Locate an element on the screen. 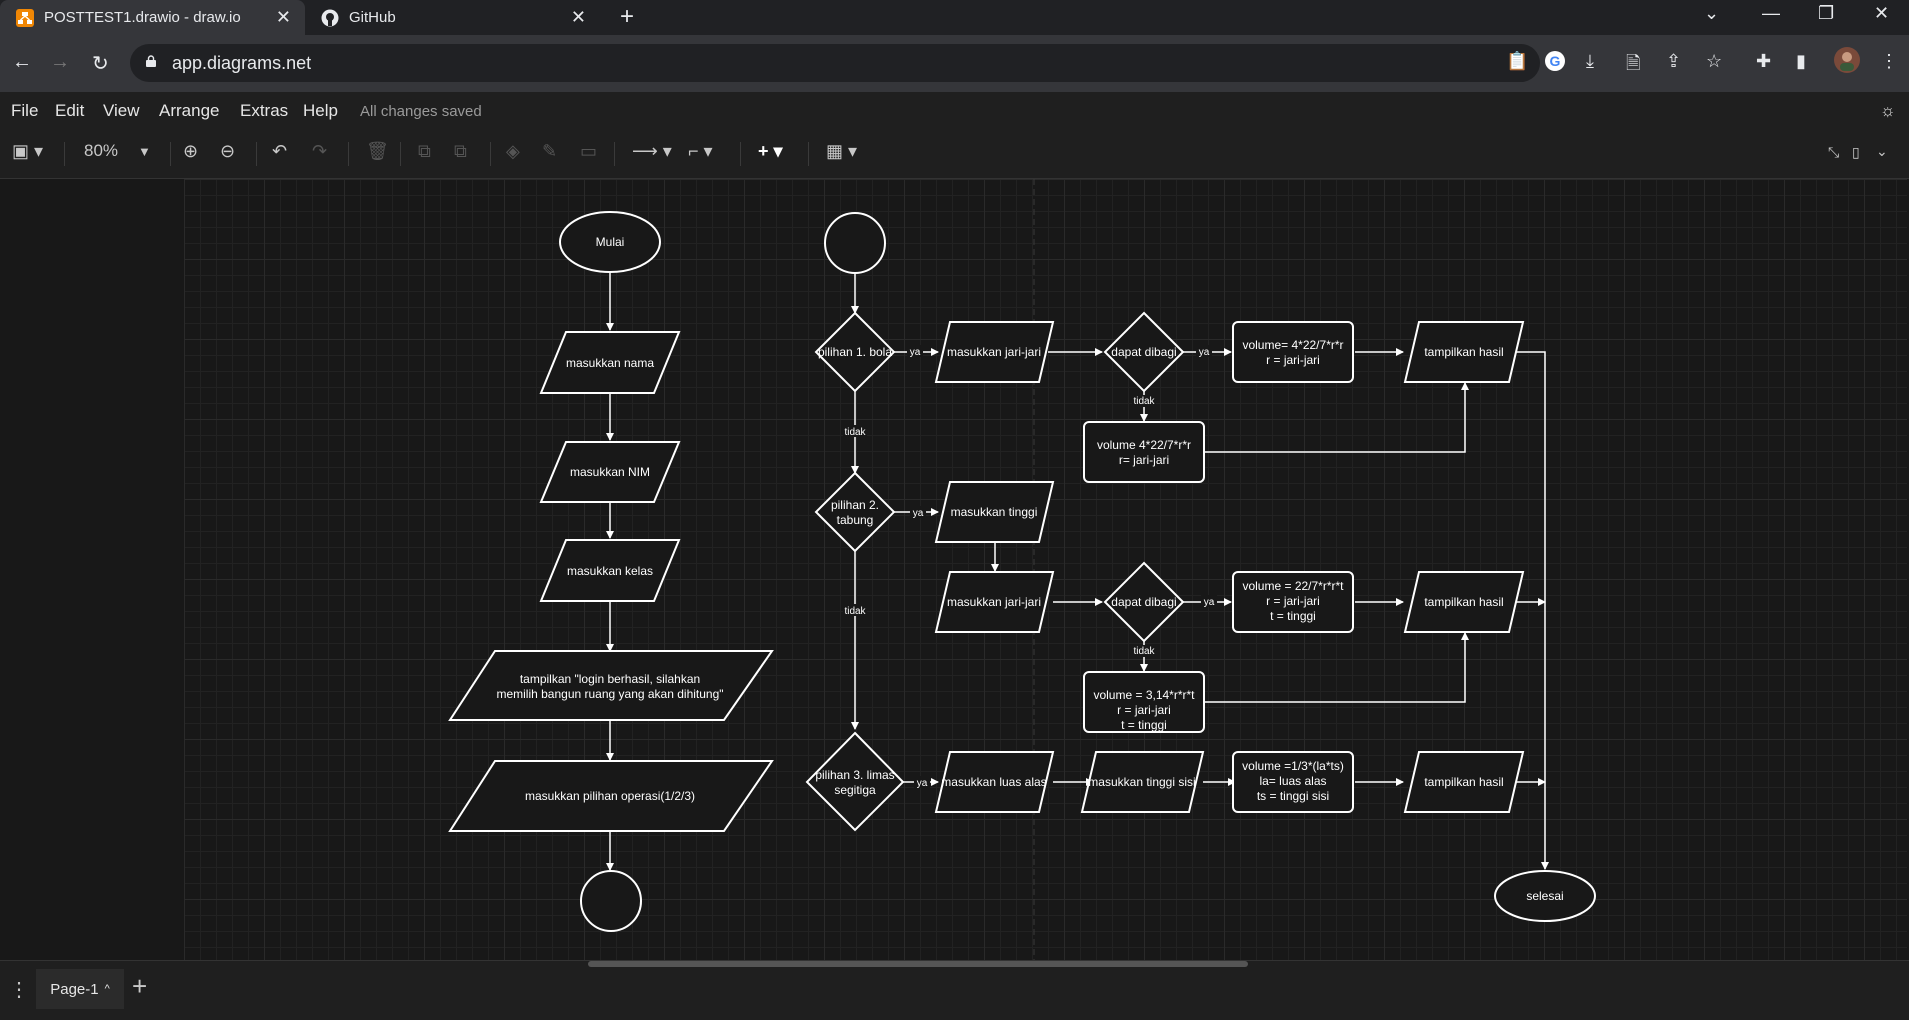  tabung-process-line-3: t = tinggi is located at coordinates (1293, 616).